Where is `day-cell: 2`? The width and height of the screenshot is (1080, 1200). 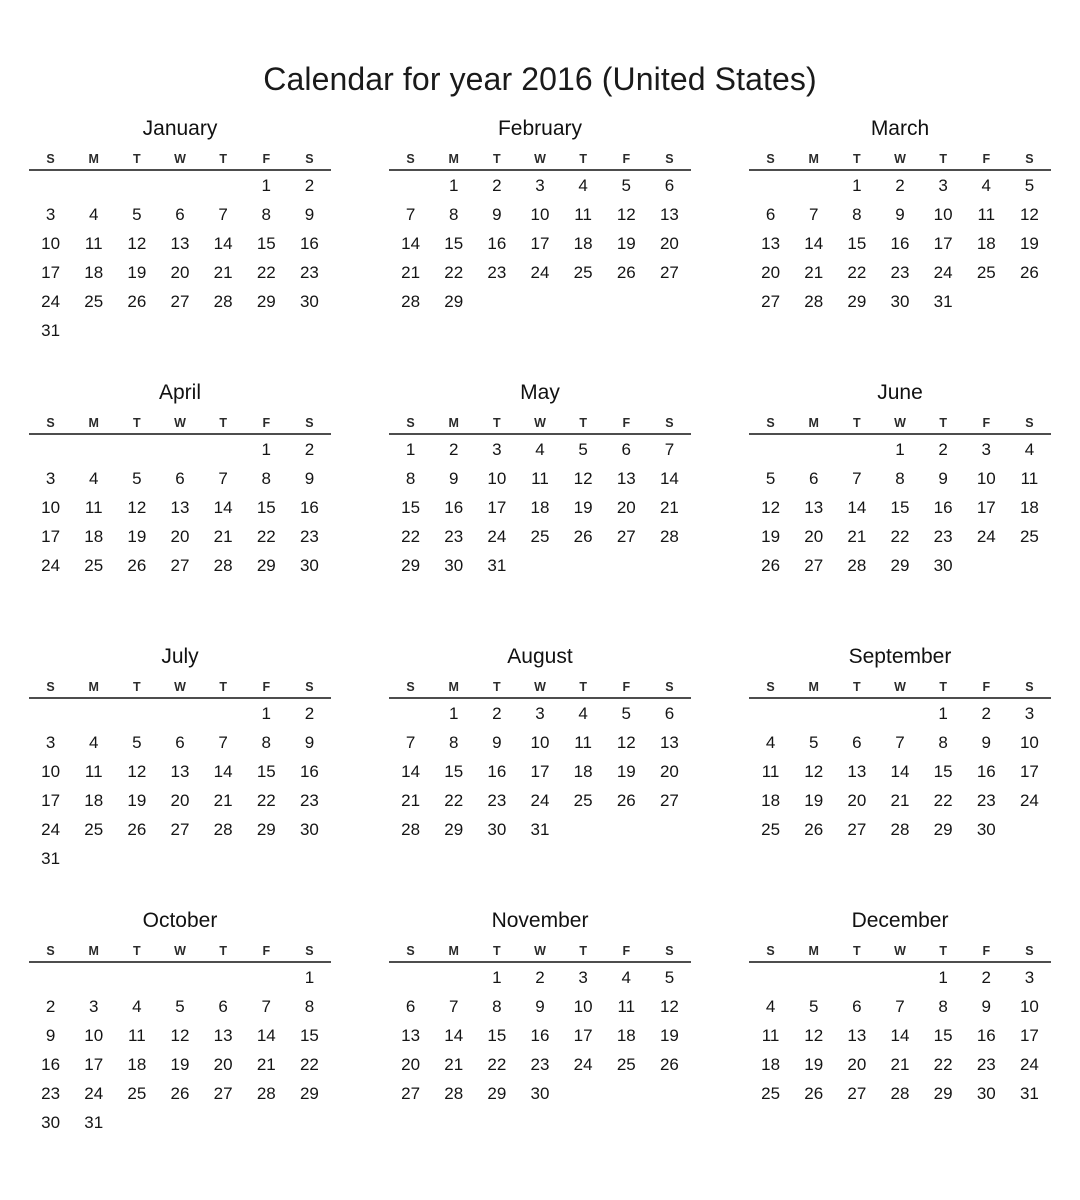 day-cell: 2 is located at coordinates (309, 449).